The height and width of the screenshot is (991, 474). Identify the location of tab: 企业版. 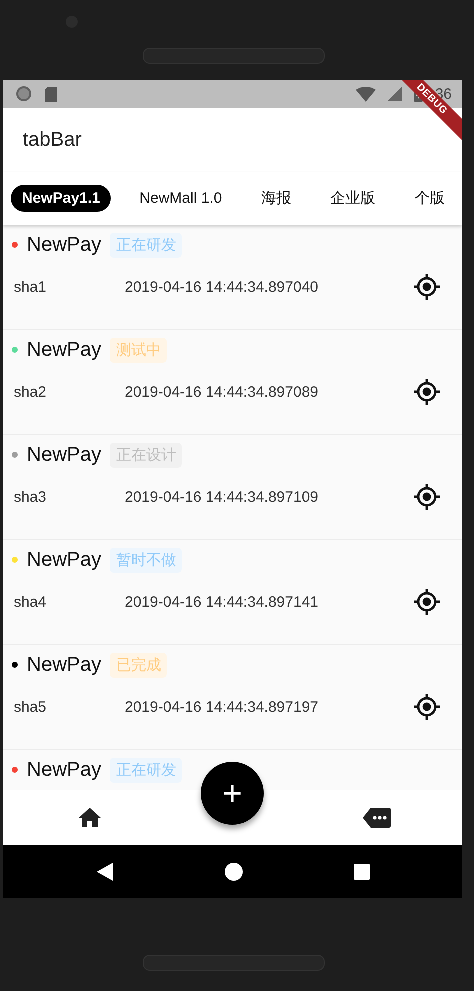
(353, 198).